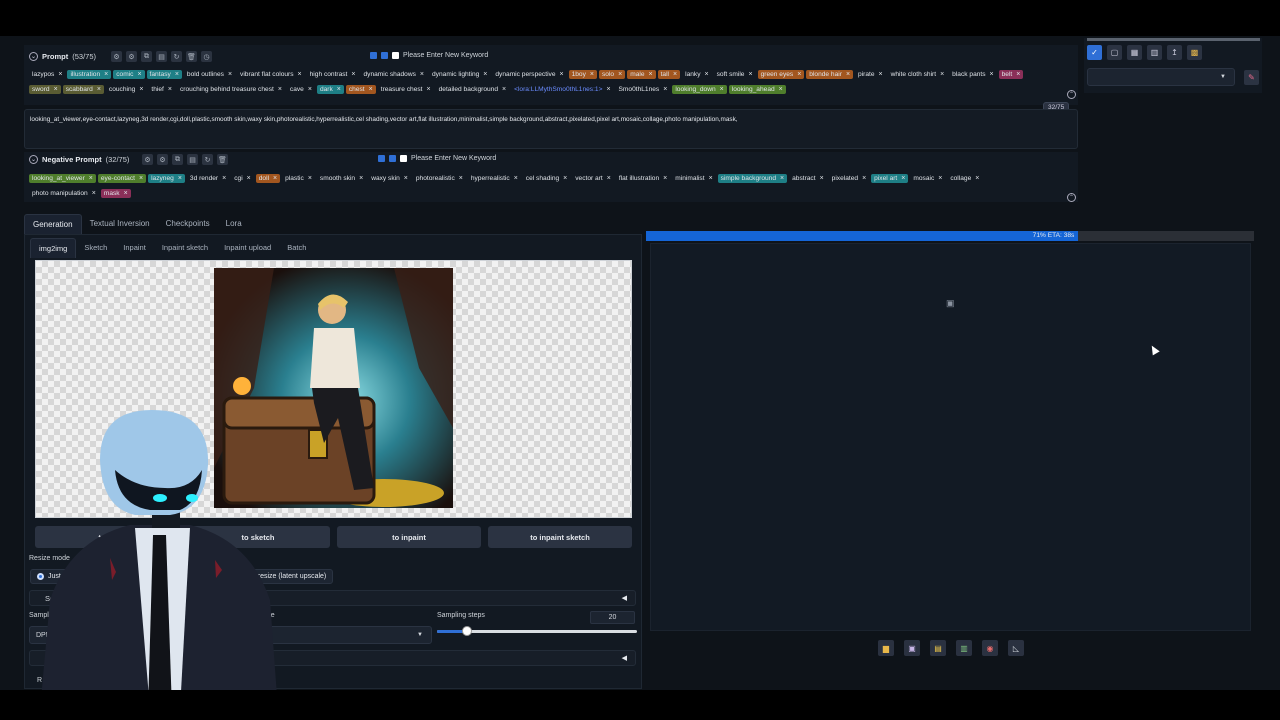  I want to click on prompt-tag: looking_ahead ×, so click(757, 89).